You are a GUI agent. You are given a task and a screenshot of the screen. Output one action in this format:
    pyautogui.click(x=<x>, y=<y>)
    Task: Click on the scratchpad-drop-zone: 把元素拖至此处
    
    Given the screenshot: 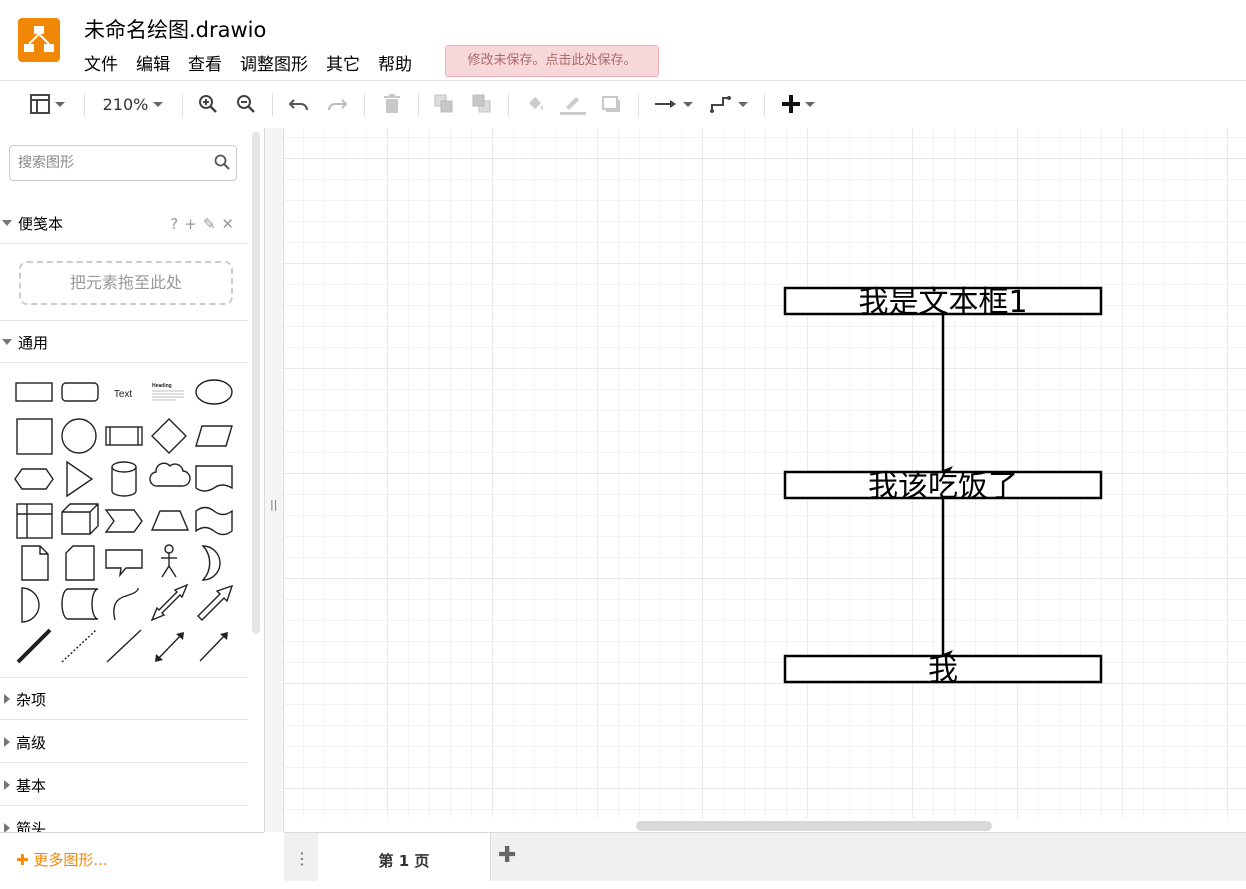 What is the action you would take?
    pyautogui.click(x=126, y=283)
    